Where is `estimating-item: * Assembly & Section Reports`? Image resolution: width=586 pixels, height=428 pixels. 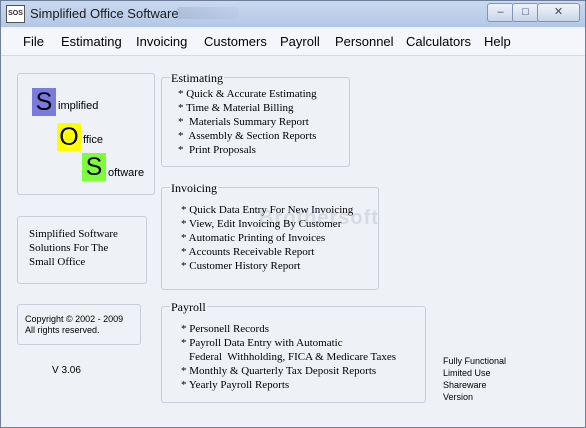
estimating-item: * Assembly & Section Reports is located at coordinates (247, 136).